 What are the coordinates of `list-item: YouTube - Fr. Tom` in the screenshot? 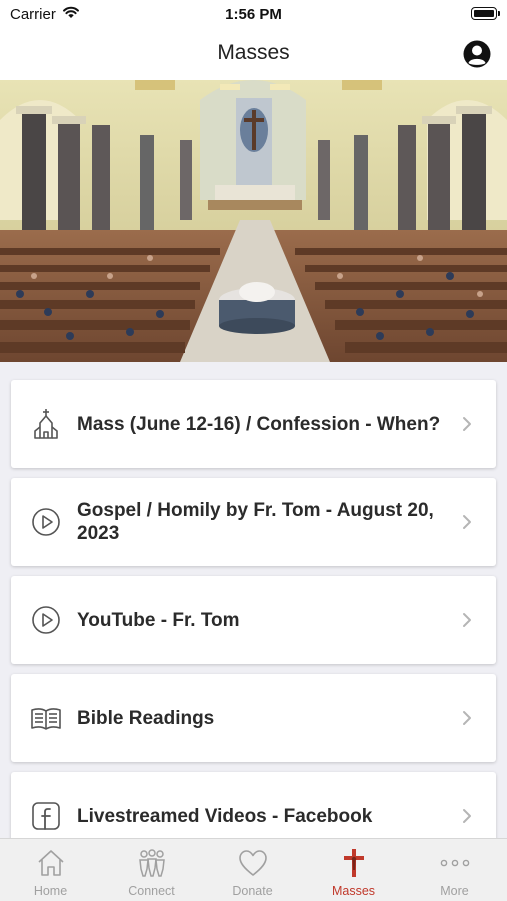 It's located at (253, 620).